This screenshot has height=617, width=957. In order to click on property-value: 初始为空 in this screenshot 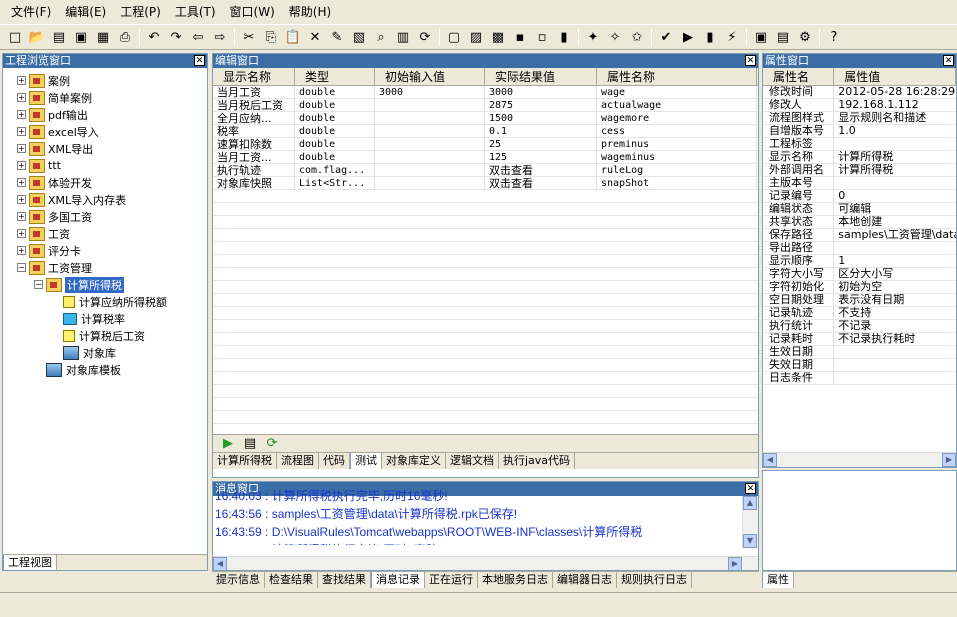, I will do `click(895, 287)`.